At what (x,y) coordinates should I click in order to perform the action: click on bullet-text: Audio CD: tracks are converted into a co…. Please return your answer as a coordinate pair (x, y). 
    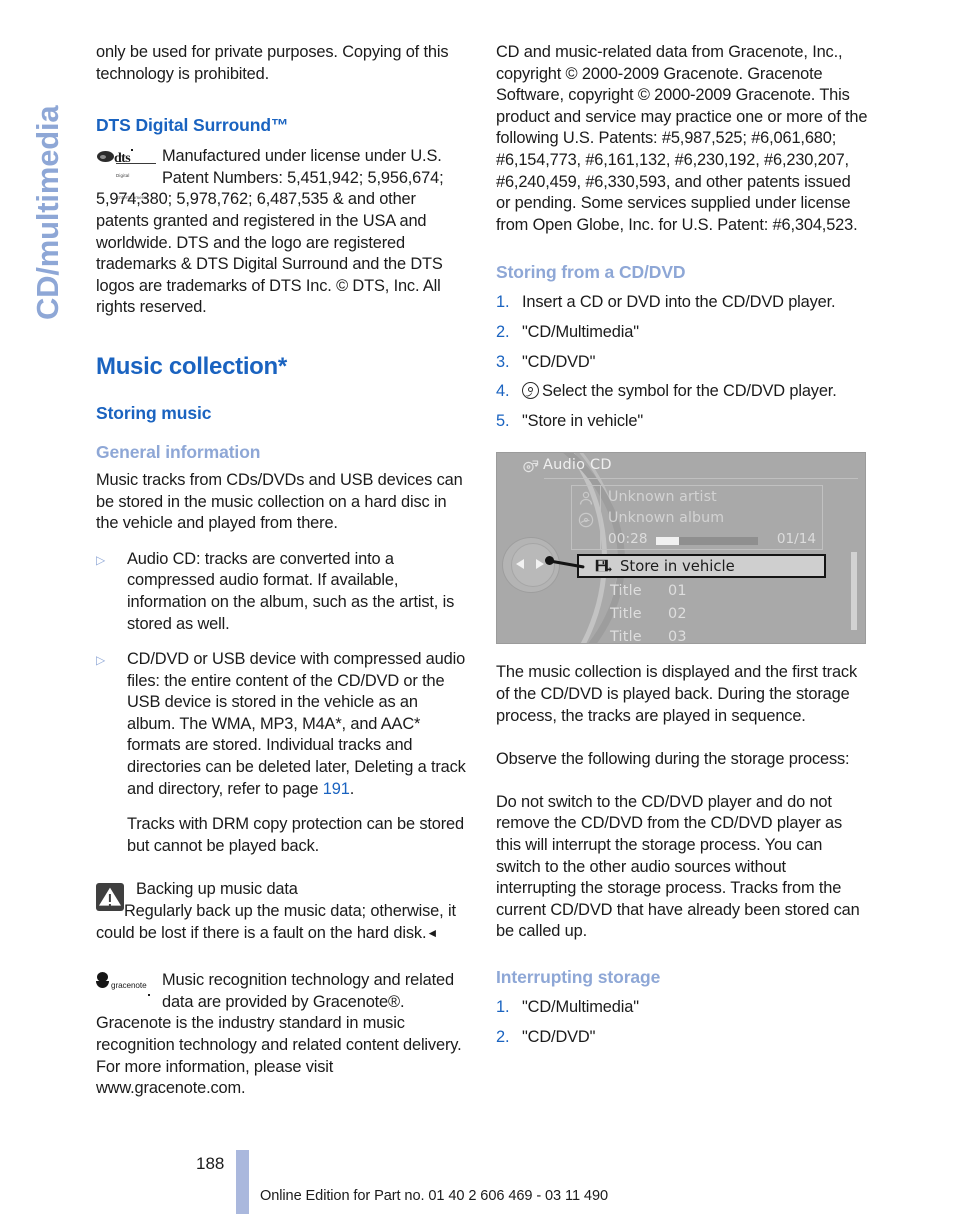
    Looking at the image, I should click on (291, 591).